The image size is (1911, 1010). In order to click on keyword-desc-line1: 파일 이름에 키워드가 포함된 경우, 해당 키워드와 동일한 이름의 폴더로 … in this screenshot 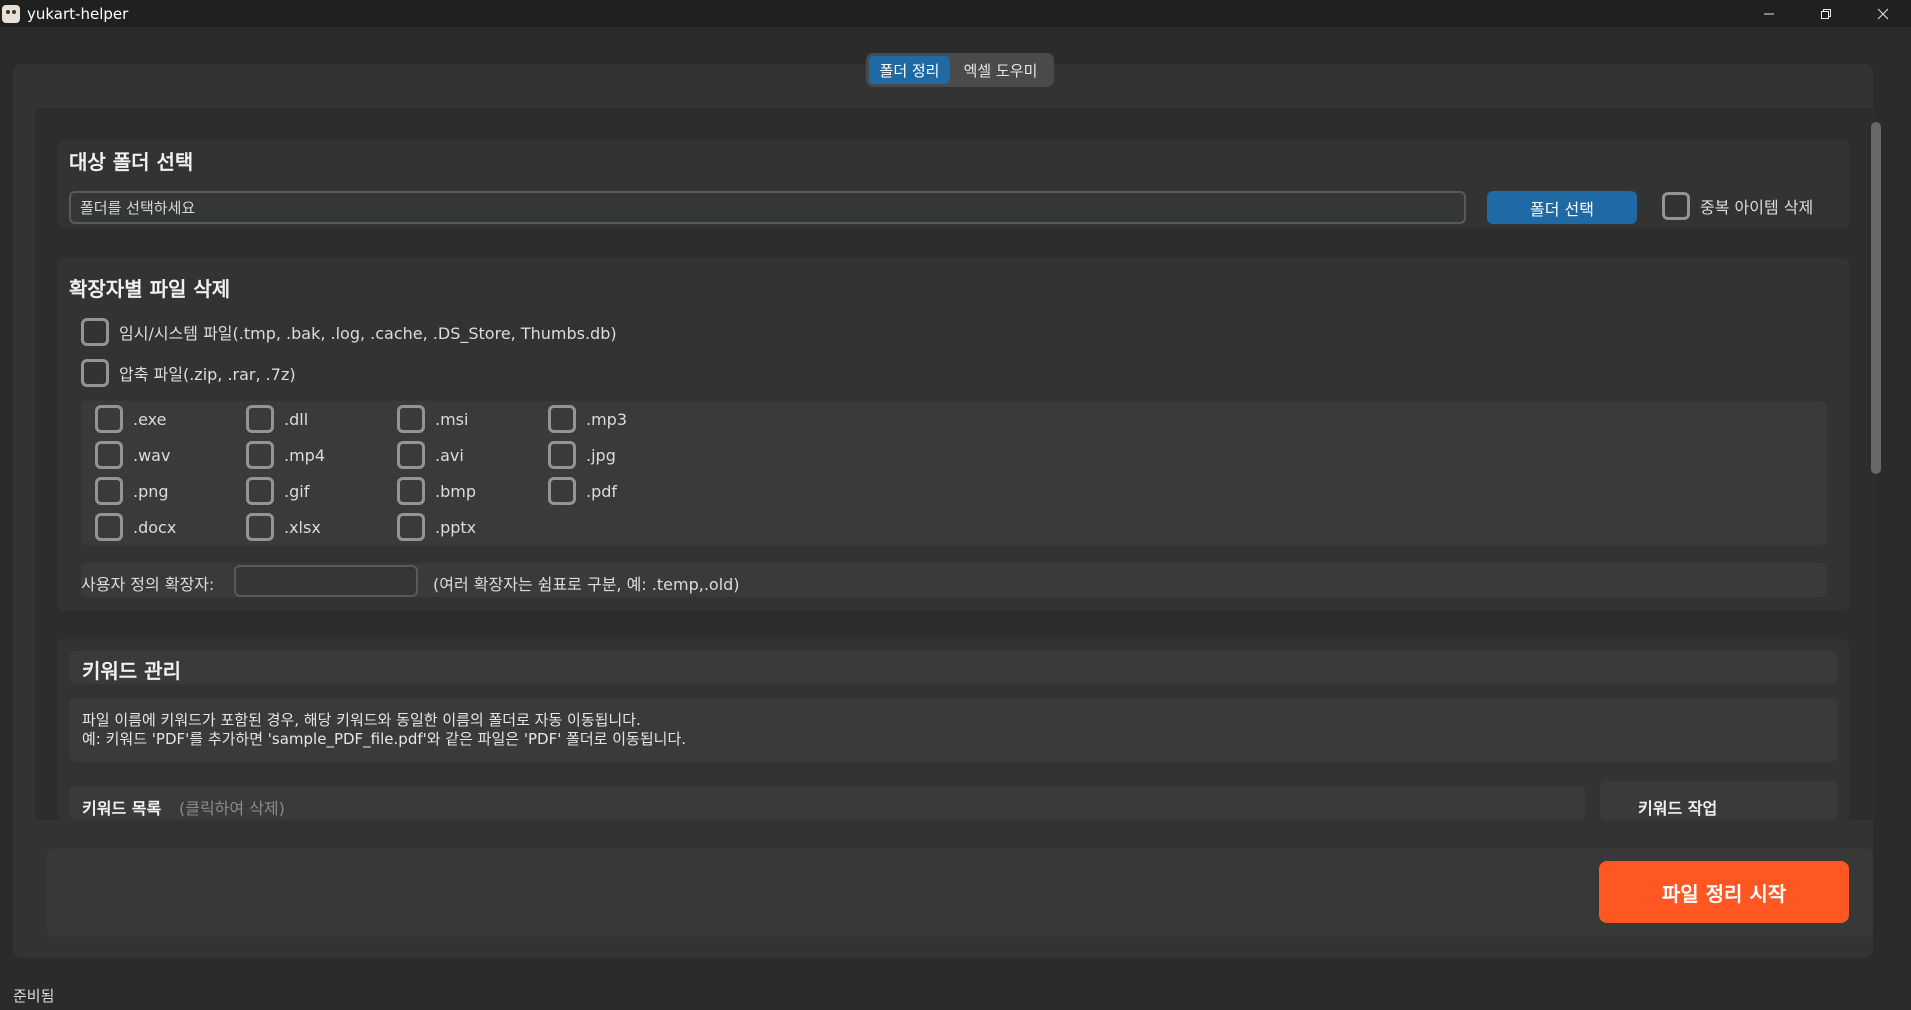, I will do `click(361, 720)`.